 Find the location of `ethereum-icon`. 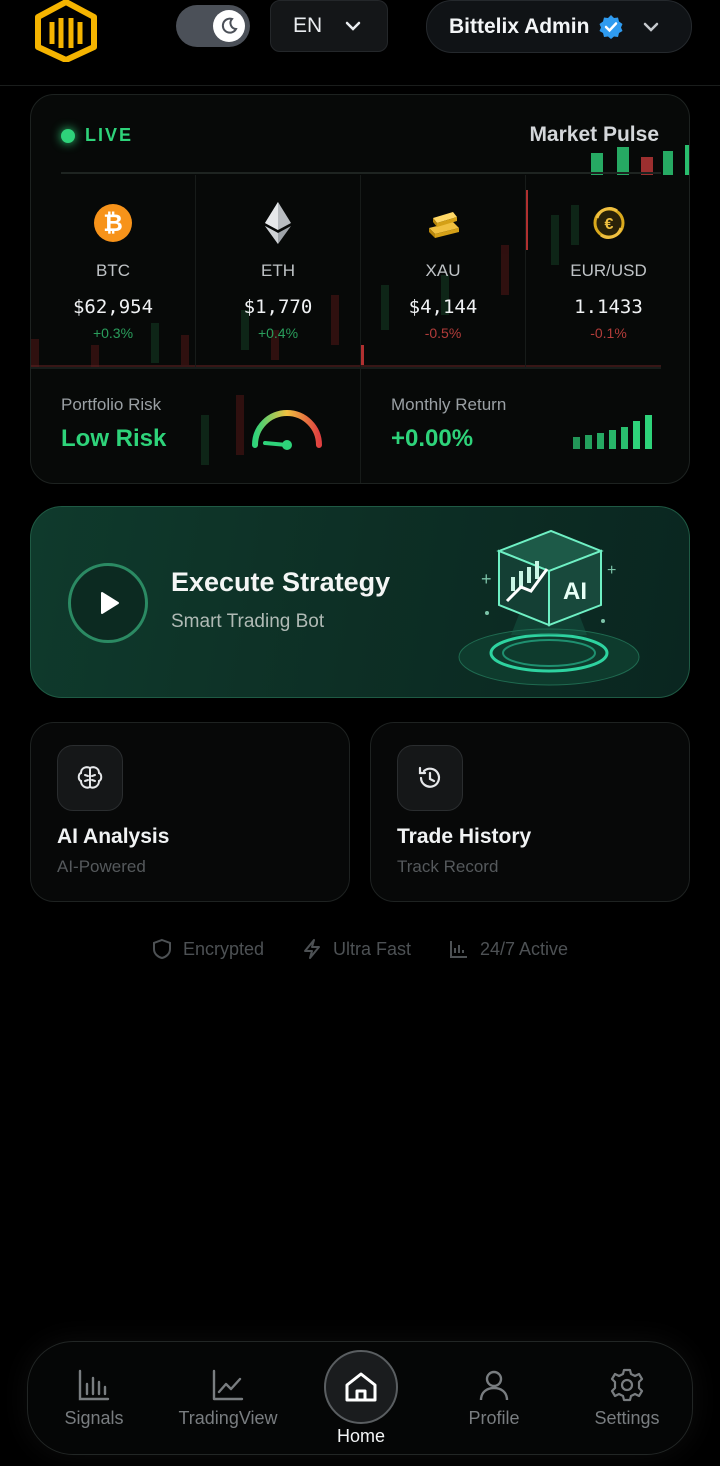

ethereum-icon is located at coordinates (278, 223).